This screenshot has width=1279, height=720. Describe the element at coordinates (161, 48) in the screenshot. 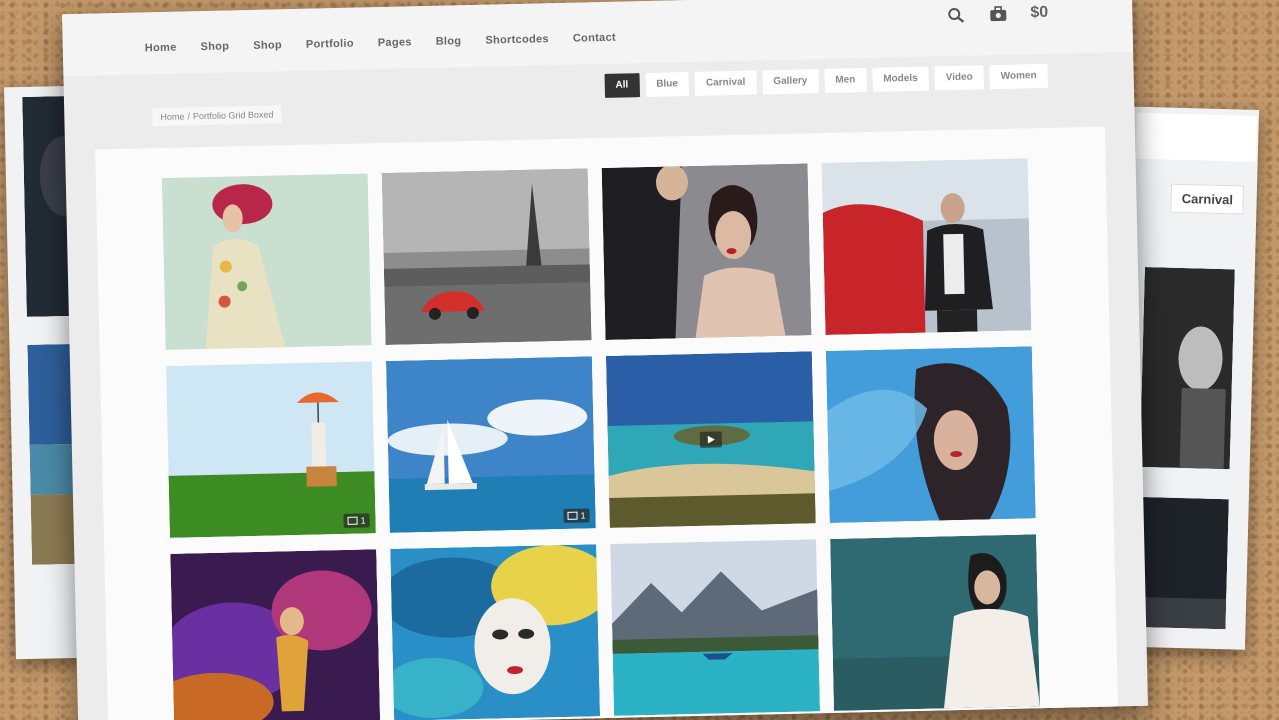

I see `nav-home: Home` at that location.